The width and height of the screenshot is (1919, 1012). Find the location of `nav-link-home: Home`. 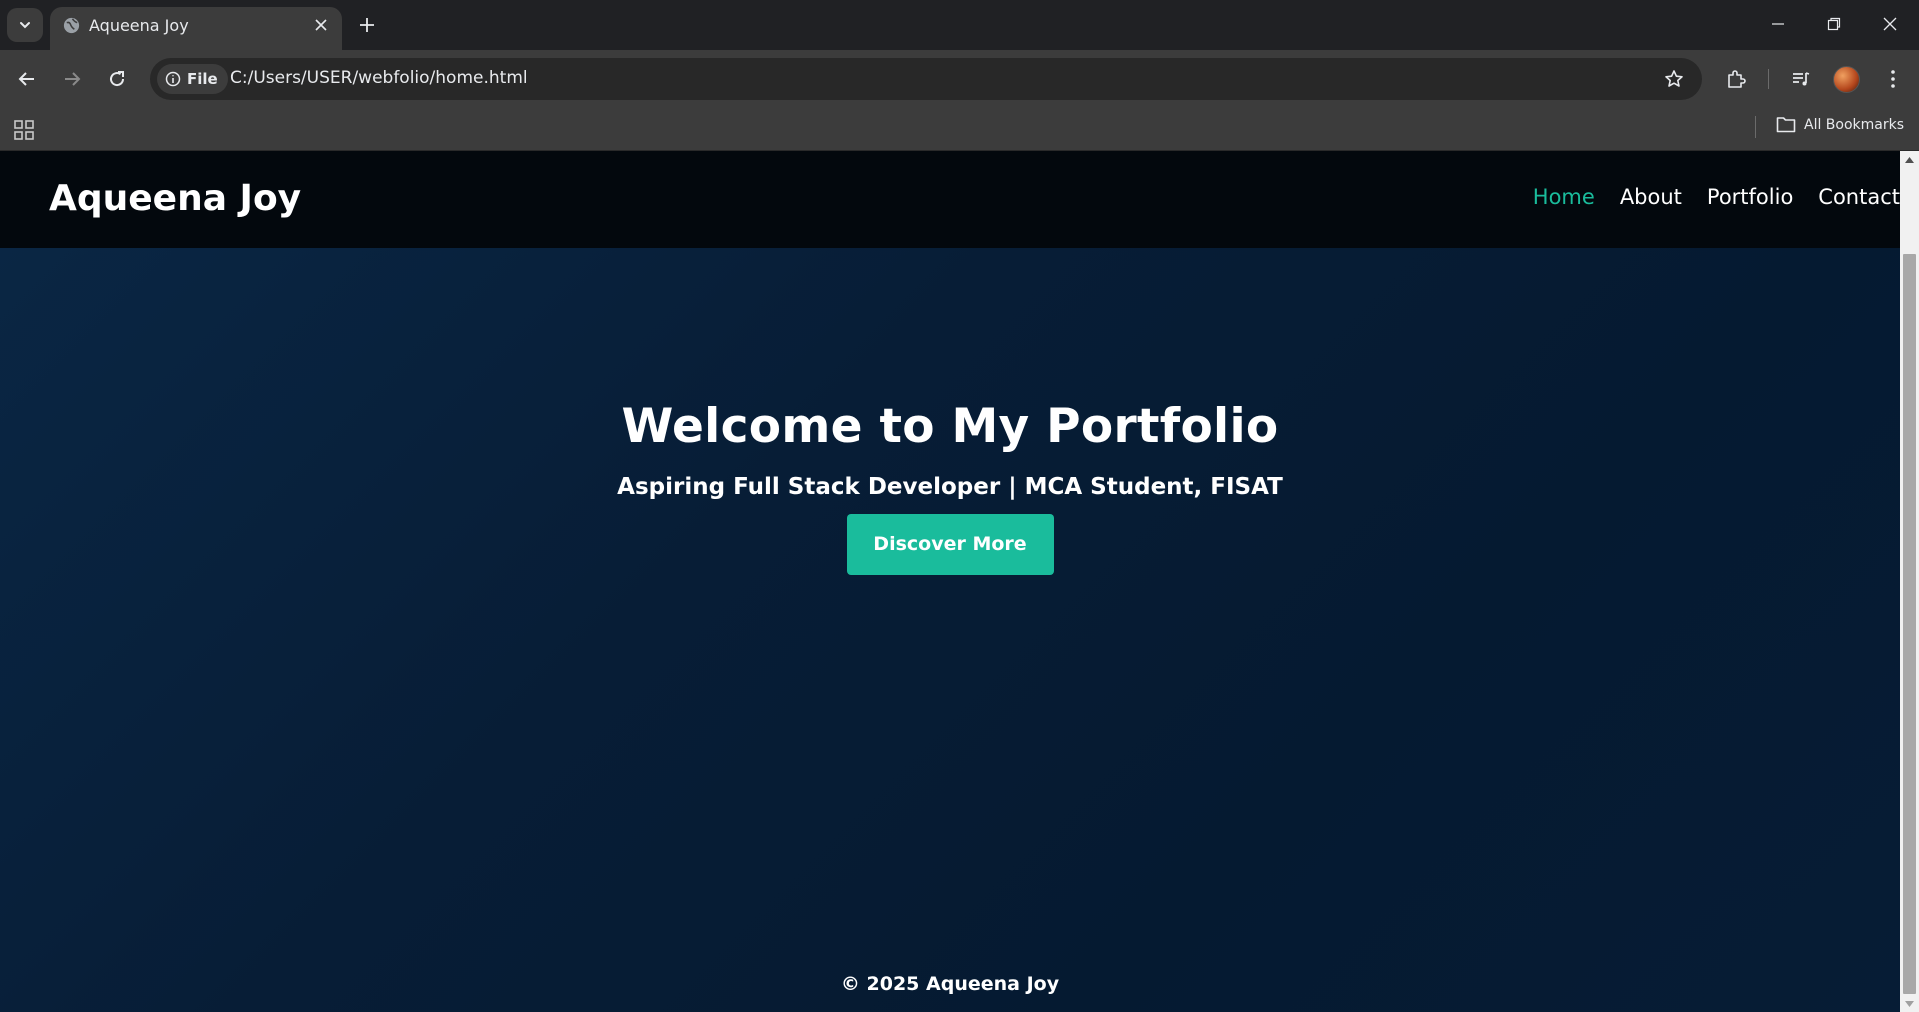

nav-link-home: Home is located at coordinates (1564, 197).